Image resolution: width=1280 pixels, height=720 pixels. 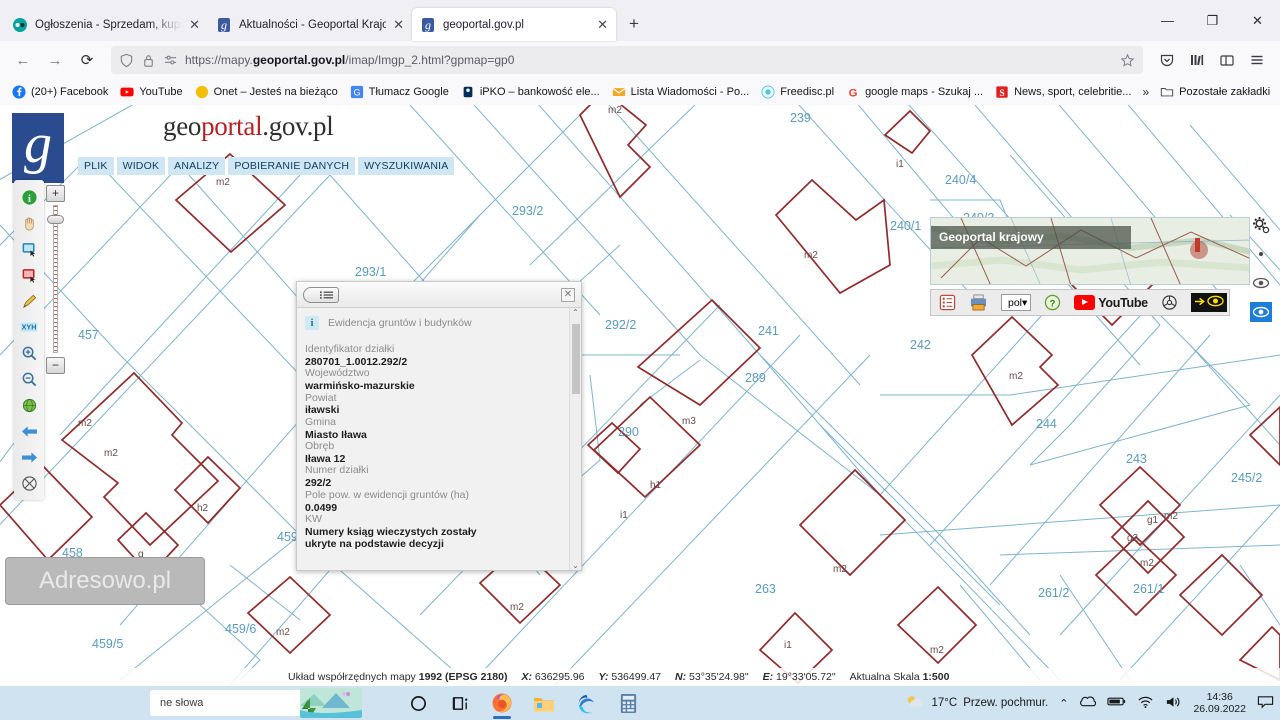 What do you see at coordinates (170, 60) in the screenshot?
I see `permissions-icon` at bounding box center [170, 60].